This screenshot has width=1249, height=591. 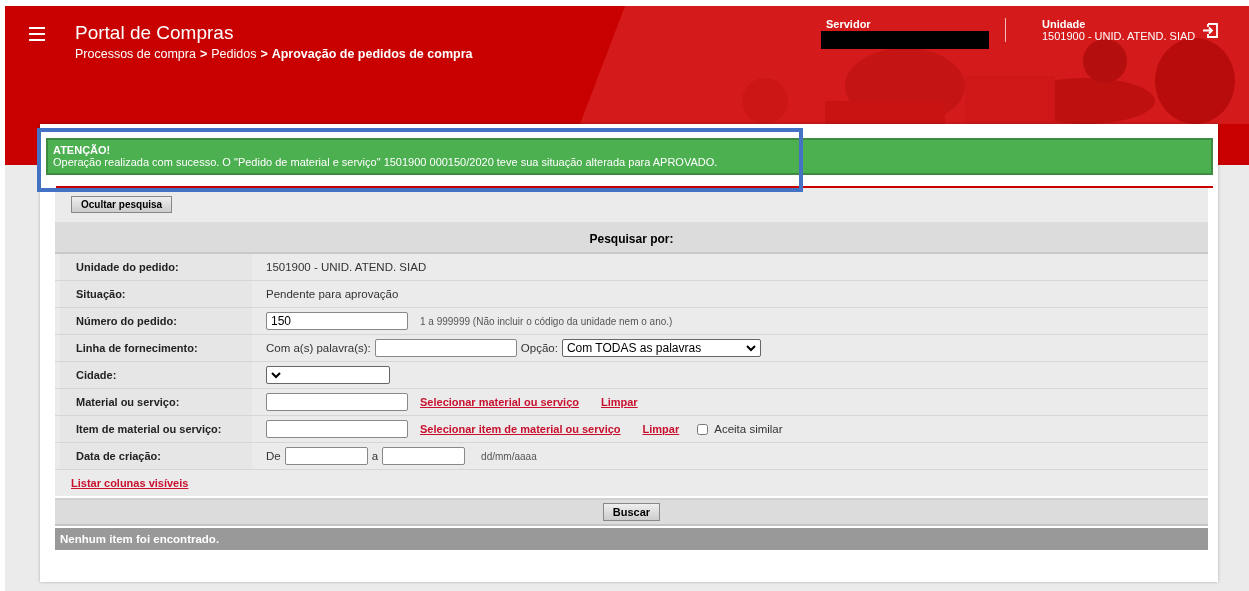 What do you see at coordinates (127, 267) in the screenshot?
I see `field-label: Unidade do pedido:` at bounding box center [127, 267].